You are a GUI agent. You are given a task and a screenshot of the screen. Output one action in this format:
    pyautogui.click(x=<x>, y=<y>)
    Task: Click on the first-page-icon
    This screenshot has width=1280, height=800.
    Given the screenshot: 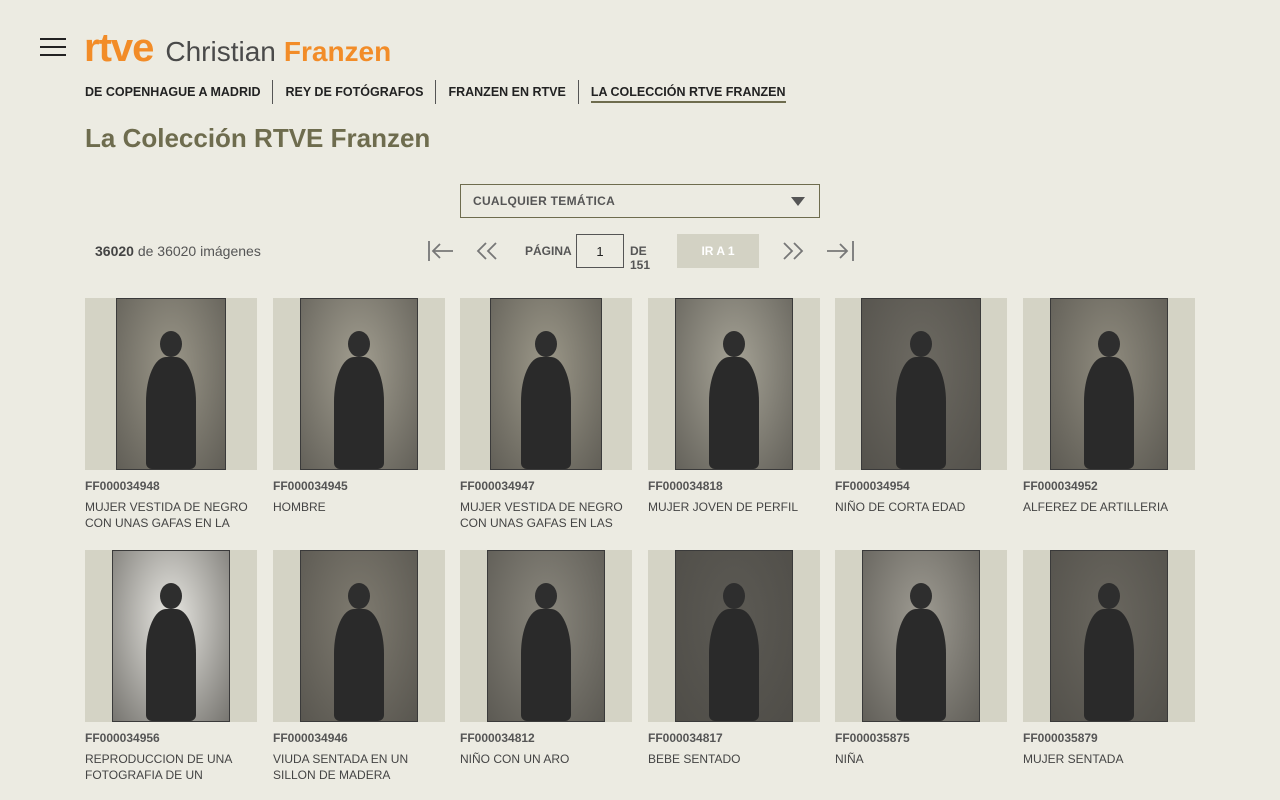 What is the action you would take?
    pyautogui.click(x=439, y=251)
    